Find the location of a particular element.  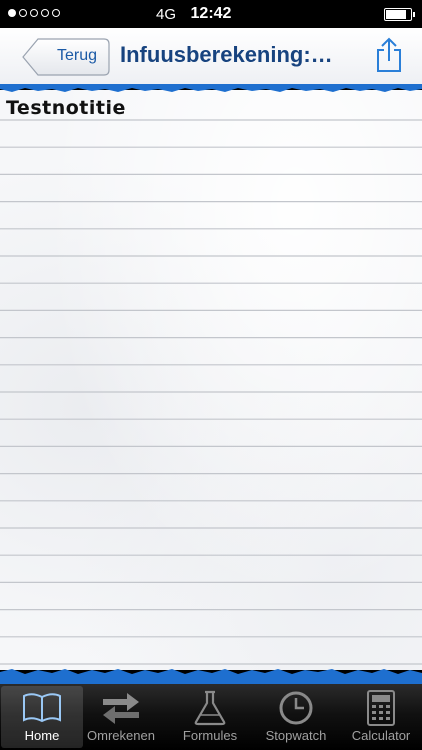

back-button: Terug is located at coordinates (66, 57).